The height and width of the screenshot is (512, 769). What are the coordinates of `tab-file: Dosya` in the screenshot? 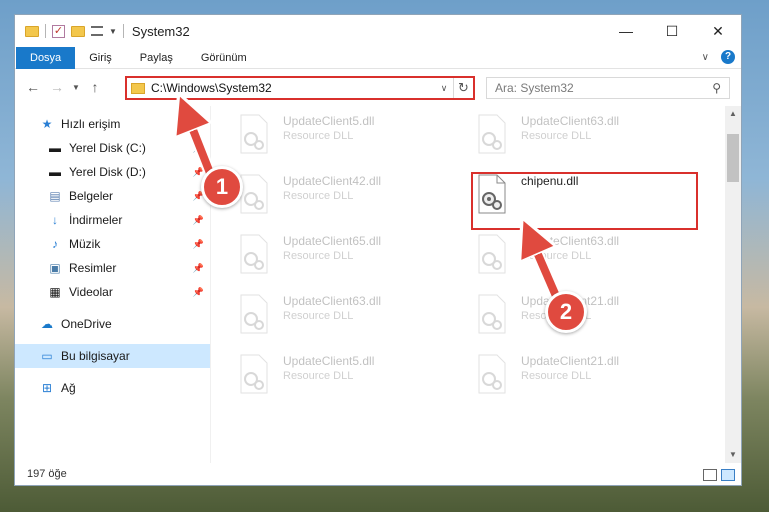 It's located at (46, 57).